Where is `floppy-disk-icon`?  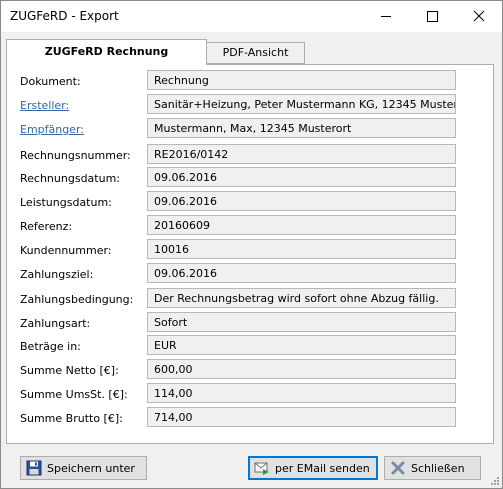
floppy-disk-icon is located at coordinates (34, 468).